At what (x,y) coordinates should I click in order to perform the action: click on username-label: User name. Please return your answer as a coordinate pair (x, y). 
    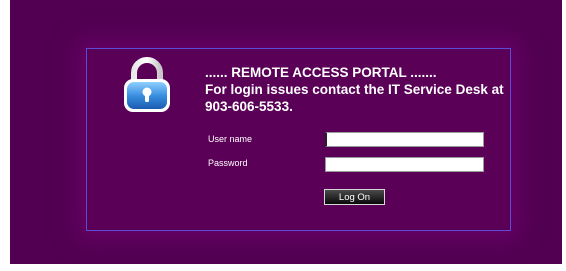
    Looking at the image, I should click on (230, 139).